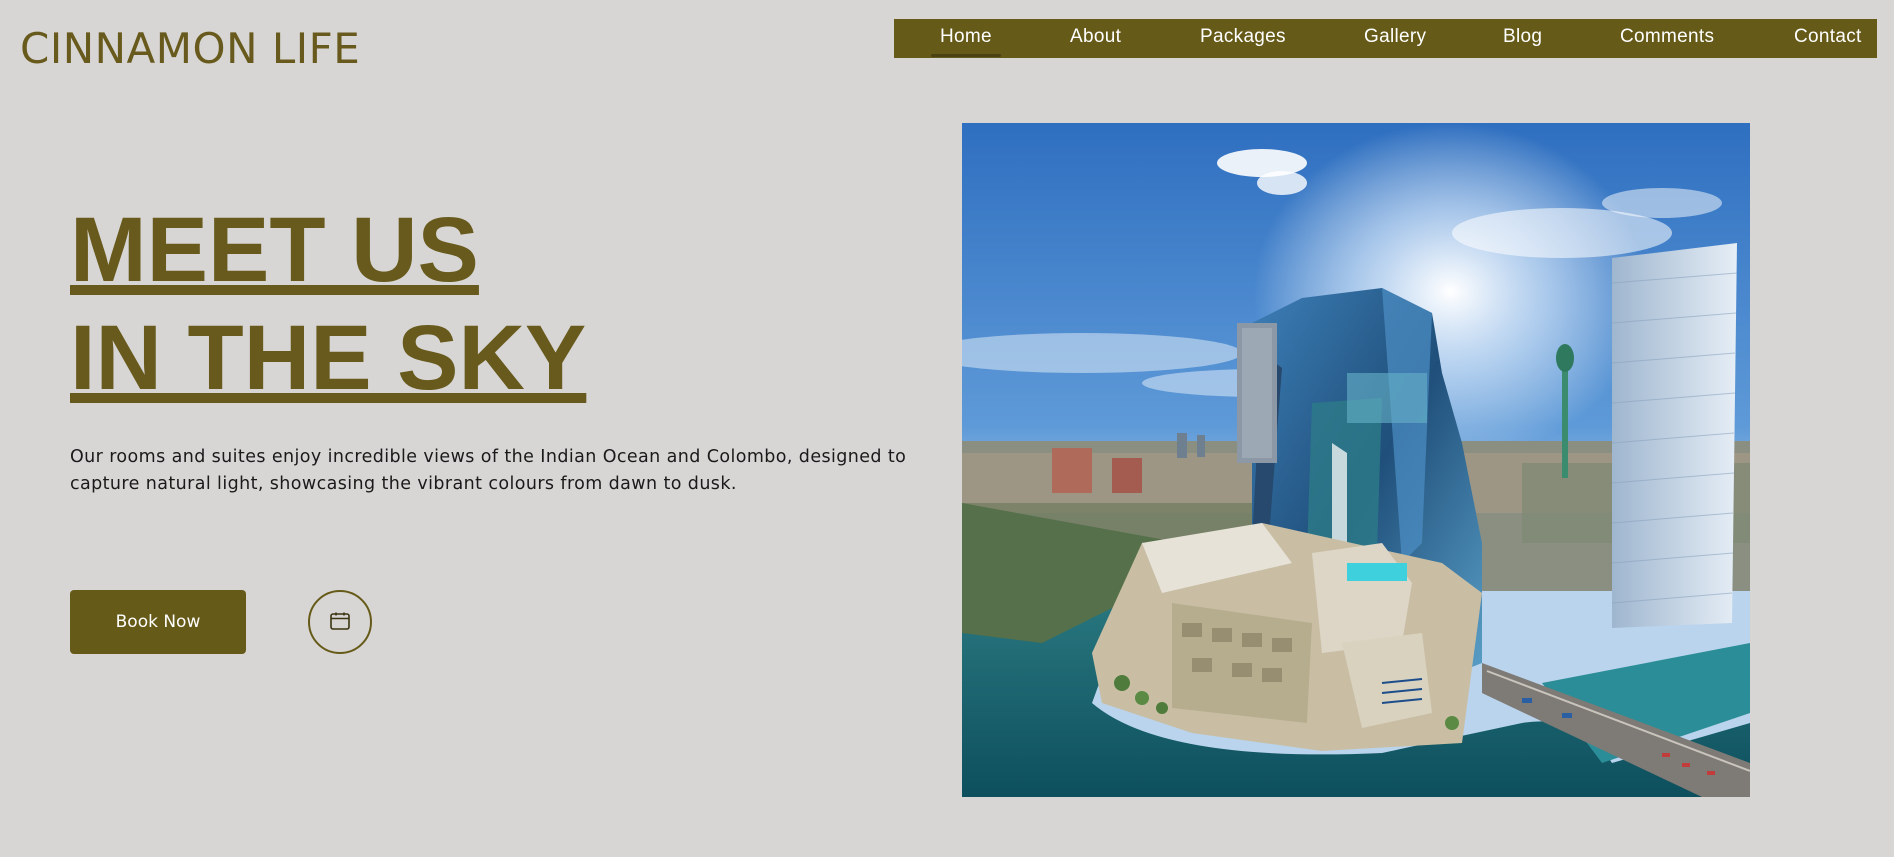  Describe the element at coordinates (1828, 38) in the screenshot. I see `nav-item-contact: Contact` at that location.